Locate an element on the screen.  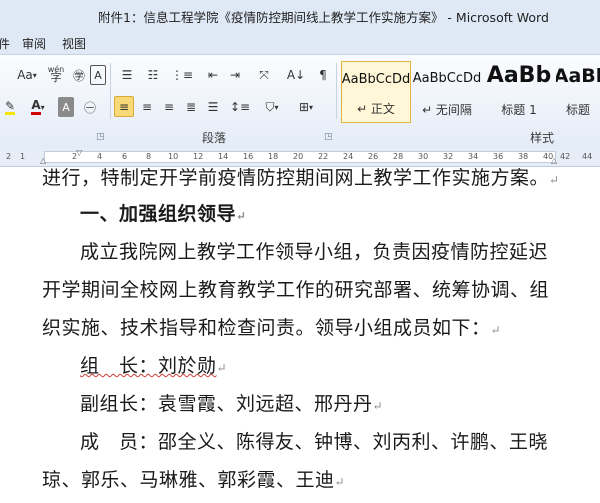
doc-line: 织实施、技术指导和检查问责。领导小组成员如下：↵ is located at coordinates (271, 326).